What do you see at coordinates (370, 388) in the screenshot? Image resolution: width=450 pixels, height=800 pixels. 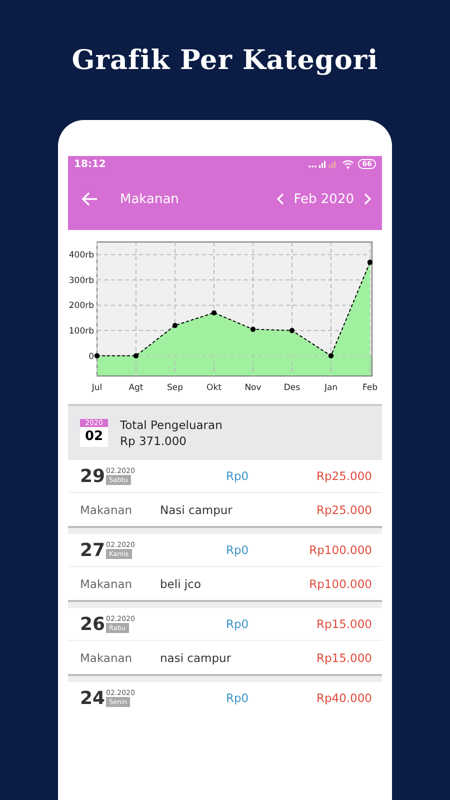 I see `x-tick-label: Feb` at bounding box center [370, 388].